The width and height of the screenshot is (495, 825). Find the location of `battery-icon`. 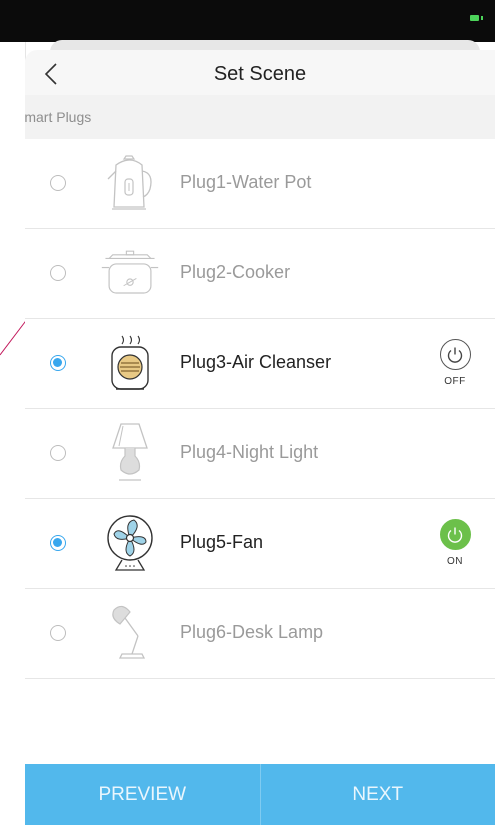

battery-icon is located at coordinates (476, 18).